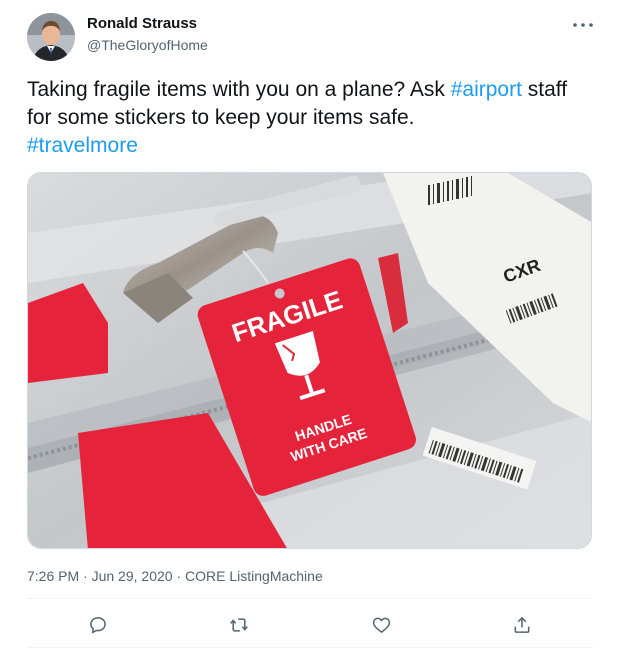  What do you see at coordinates (82, 145) in the screenshot?
I see `hashtag-travelmore-link: #travelmore` at bounding box center [82, 145].